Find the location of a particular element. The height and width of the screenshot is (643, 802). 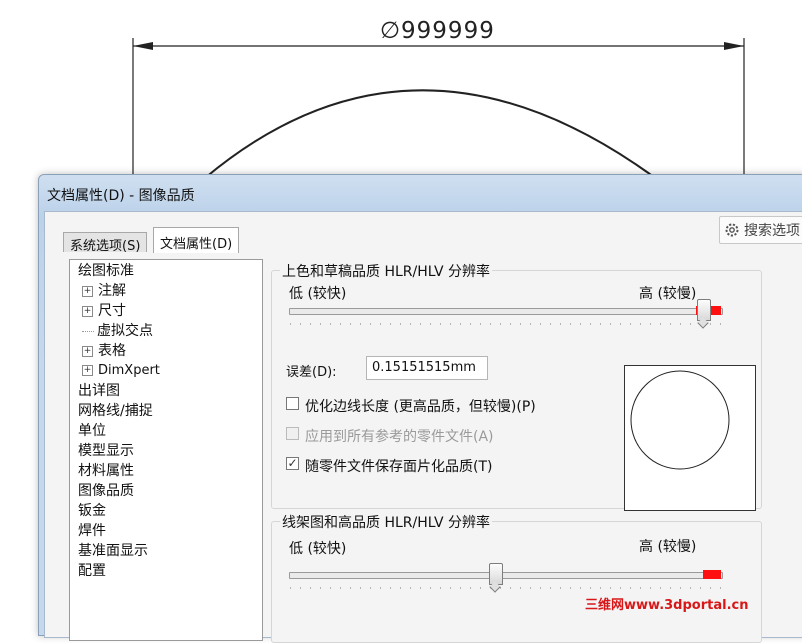

tree-item-label: 表格 is located at coordinates (112, 351).